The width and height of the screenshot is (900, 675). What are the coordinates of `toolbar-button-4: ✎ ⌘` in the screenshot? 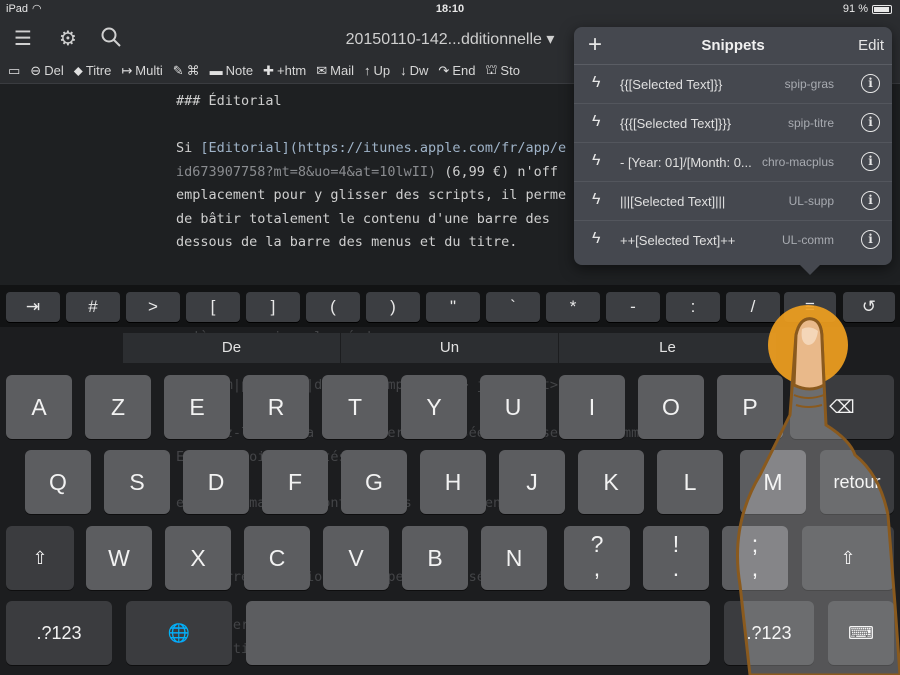 It's located at (186, 71).